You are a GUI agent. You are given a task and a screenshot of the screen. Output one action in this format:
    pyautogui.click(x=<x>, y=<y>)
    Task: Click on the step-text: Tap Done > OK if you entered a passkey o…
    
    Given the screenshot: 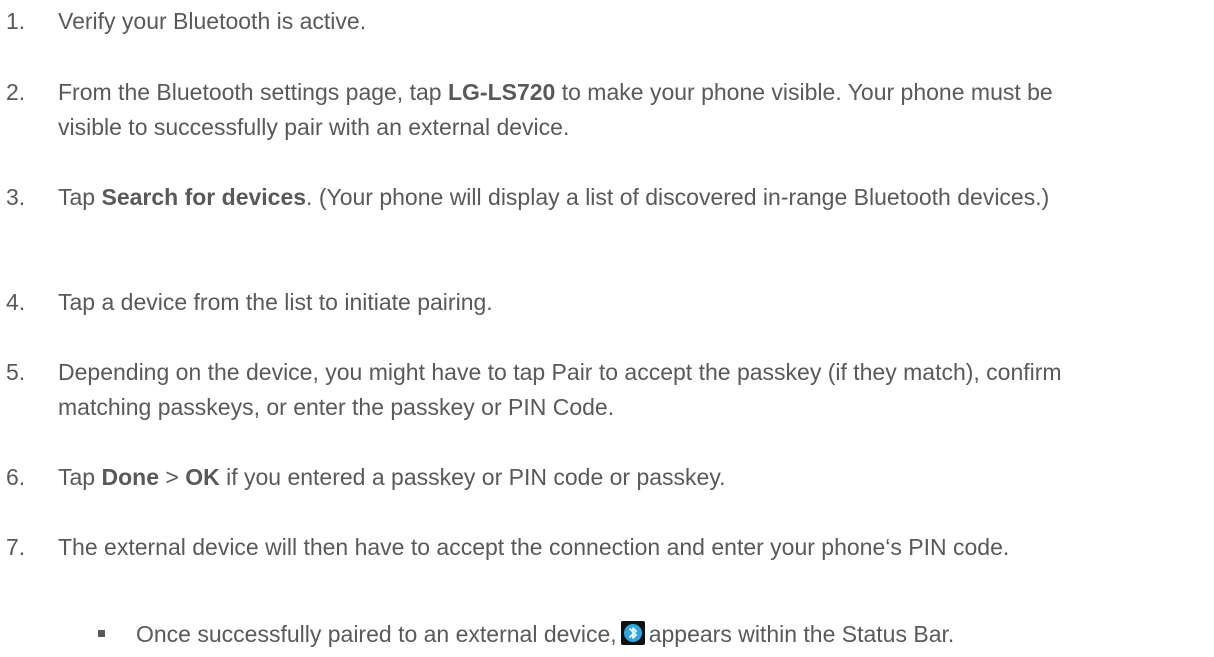 What is the action you would take?
    pyautogui.click(x=623, y=477)
    